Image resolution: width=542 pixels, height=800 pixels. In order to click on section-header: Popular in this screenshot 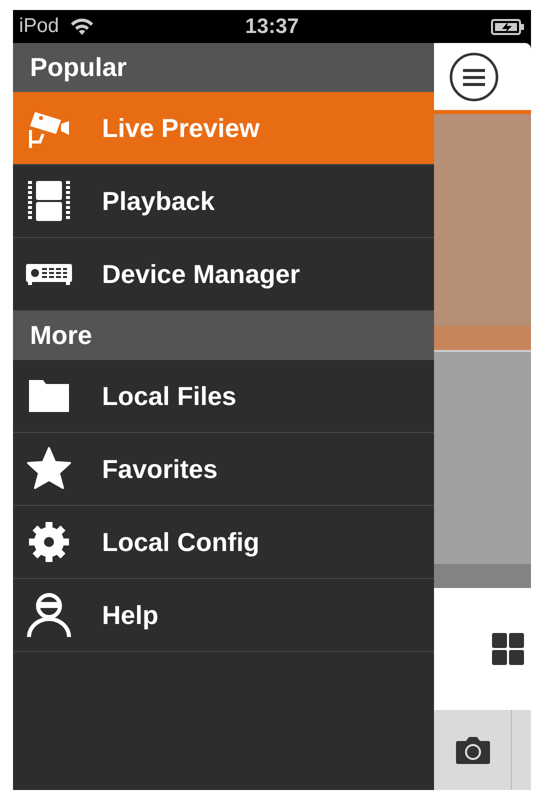, I will do `click(223, 67)`.